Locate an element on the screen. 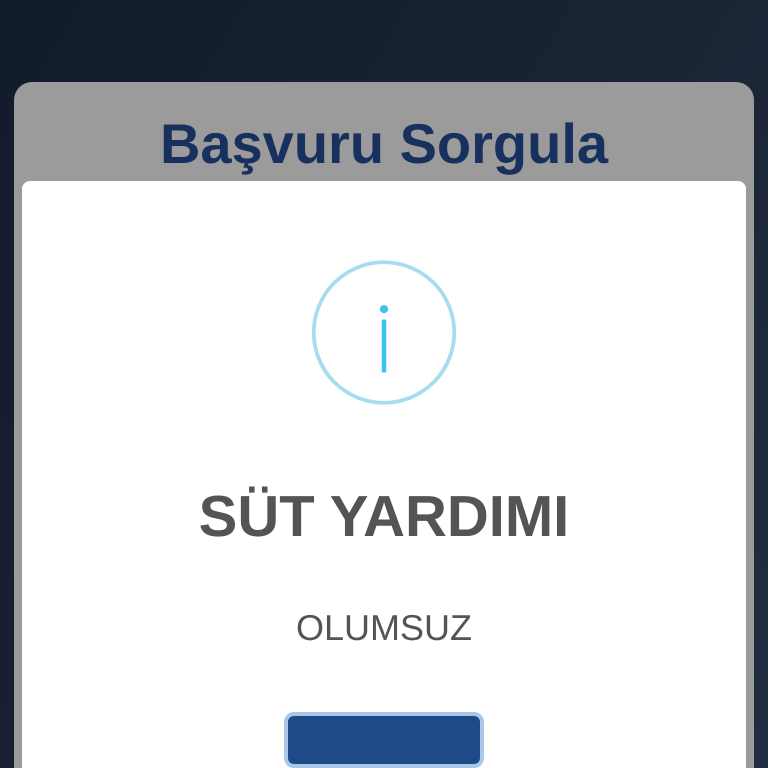 The width and height of the screenshot is (768, 768). dialog-message: OLUMSUZ is located at coordinates (384, 627).